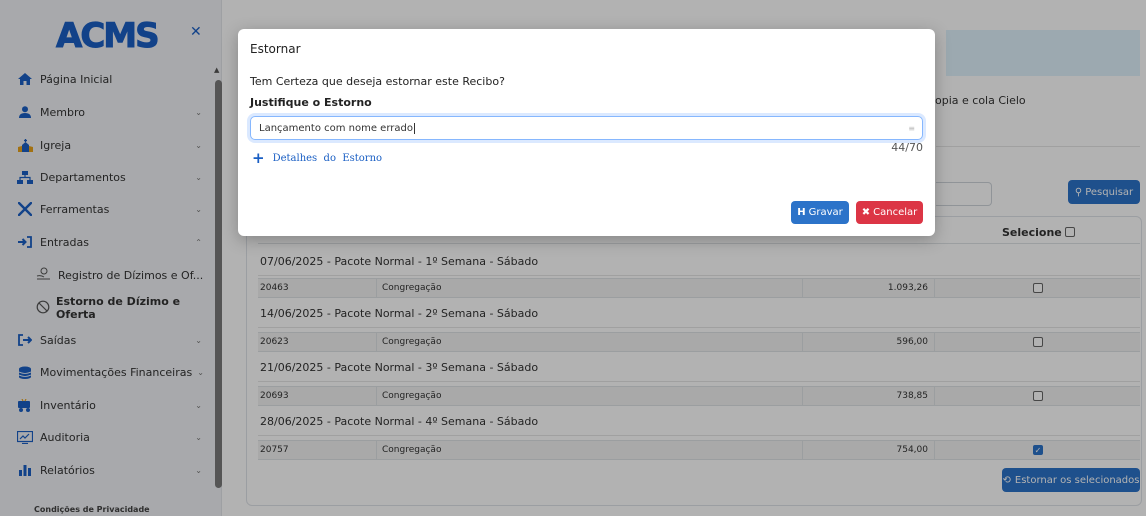  Describe the element at coordinates (911, 128) in the screenshot. I see `resize-handle-icon: ≡` at that location.